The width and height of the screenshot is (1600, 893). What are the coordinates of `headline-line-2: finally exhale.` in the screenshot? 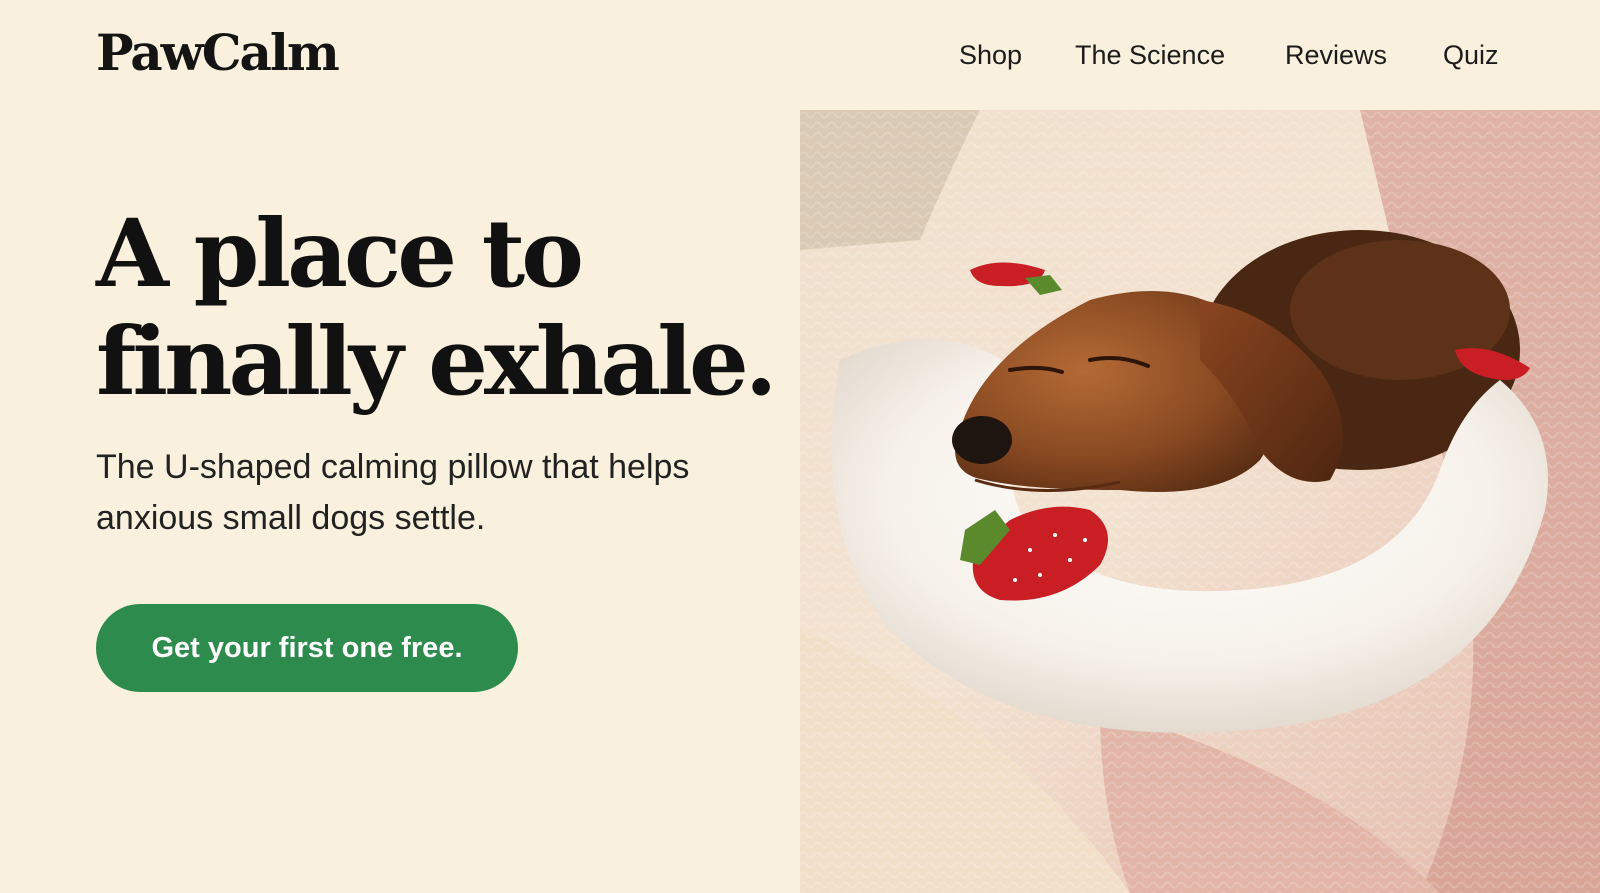 It's located at (436, 362).